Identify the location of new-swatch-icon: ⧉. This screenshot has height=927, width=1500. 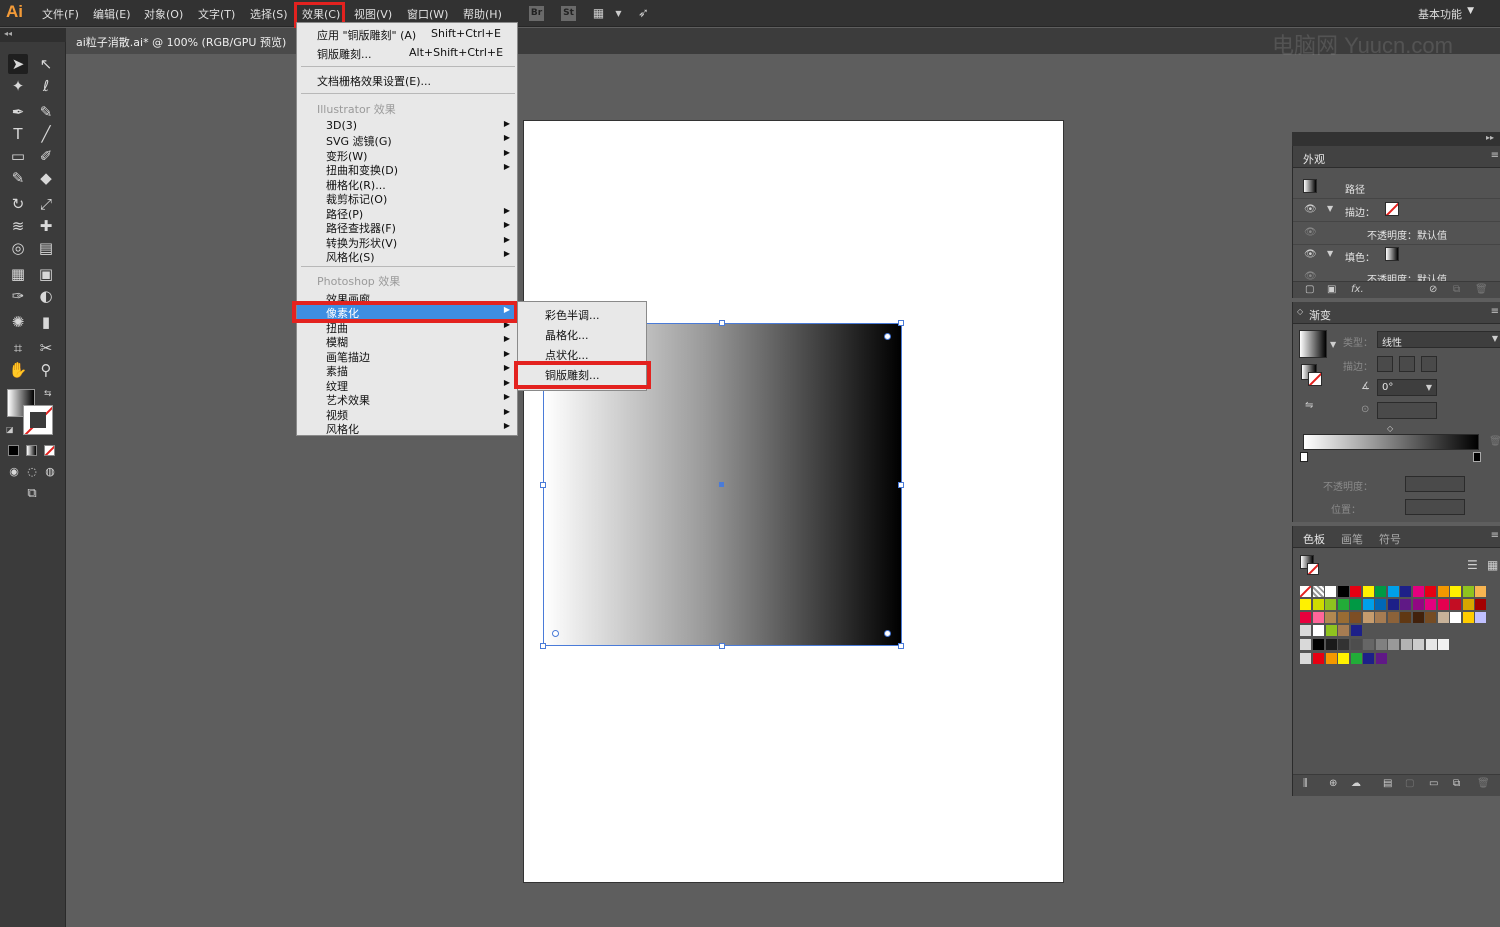
(1456, 783).